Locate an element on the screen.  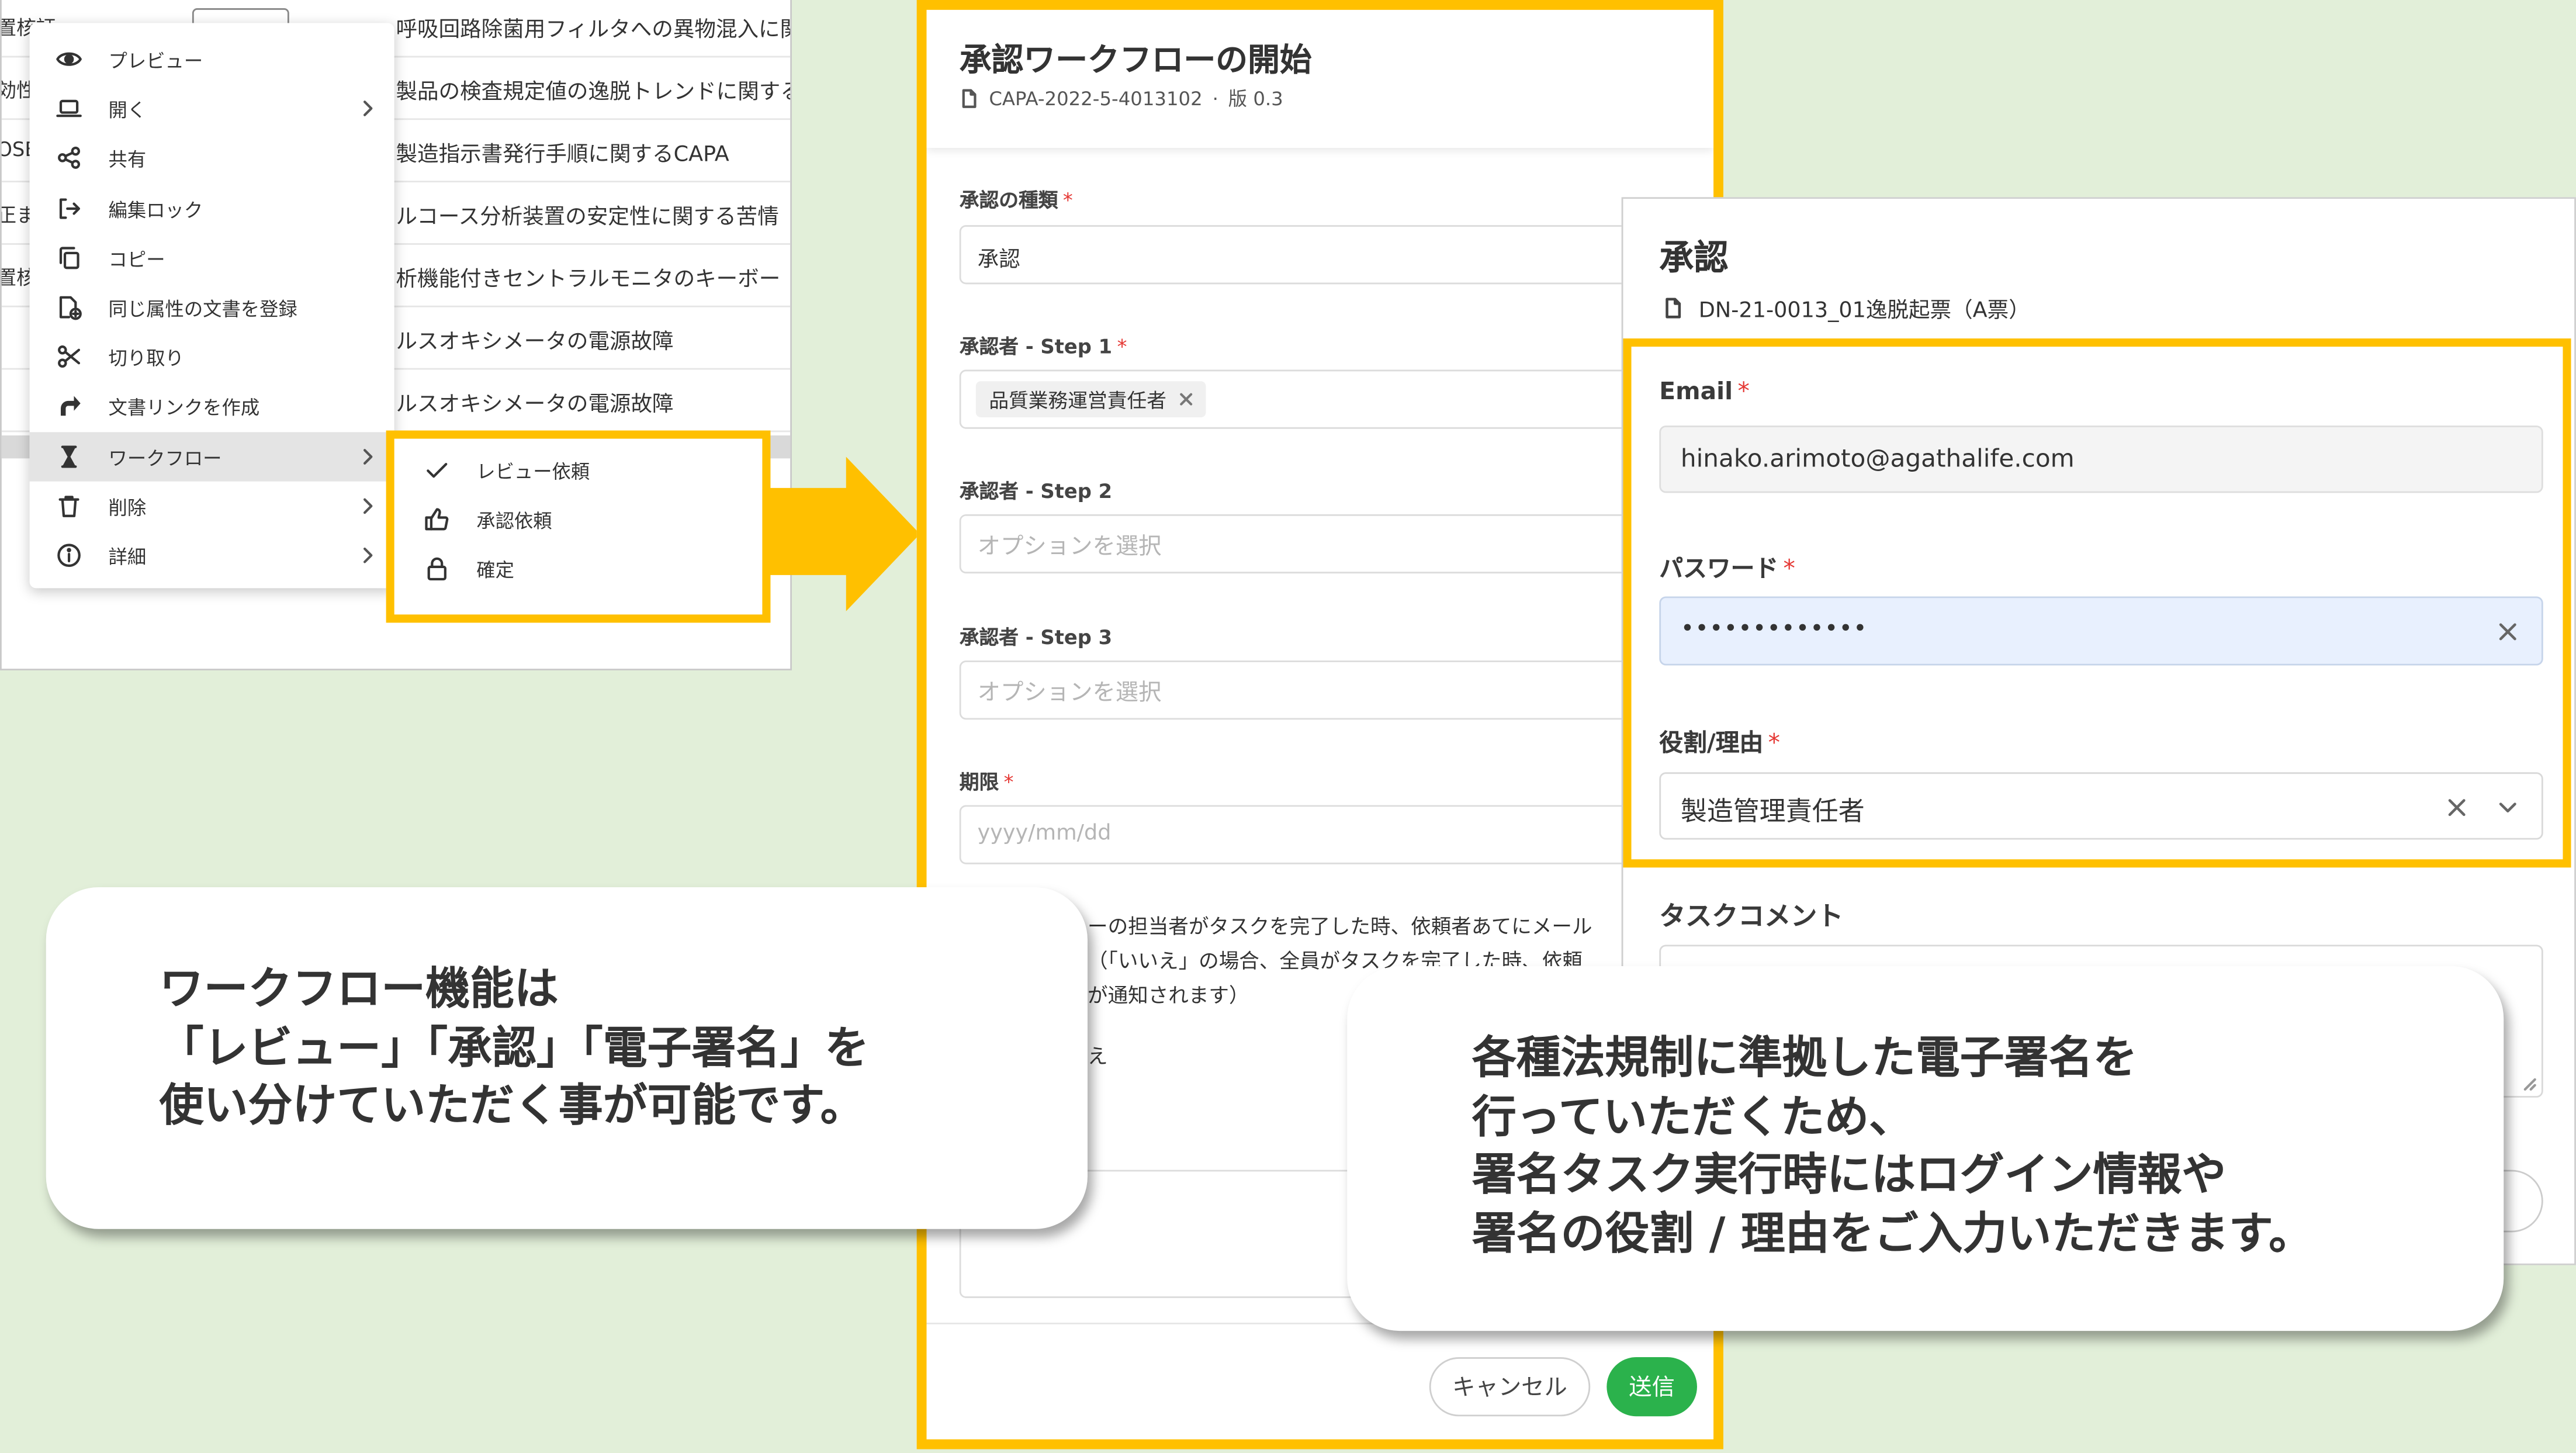
row-title: 製品の検査規定値の逸脱トレンドに関する is located at coordinates (593, 89).